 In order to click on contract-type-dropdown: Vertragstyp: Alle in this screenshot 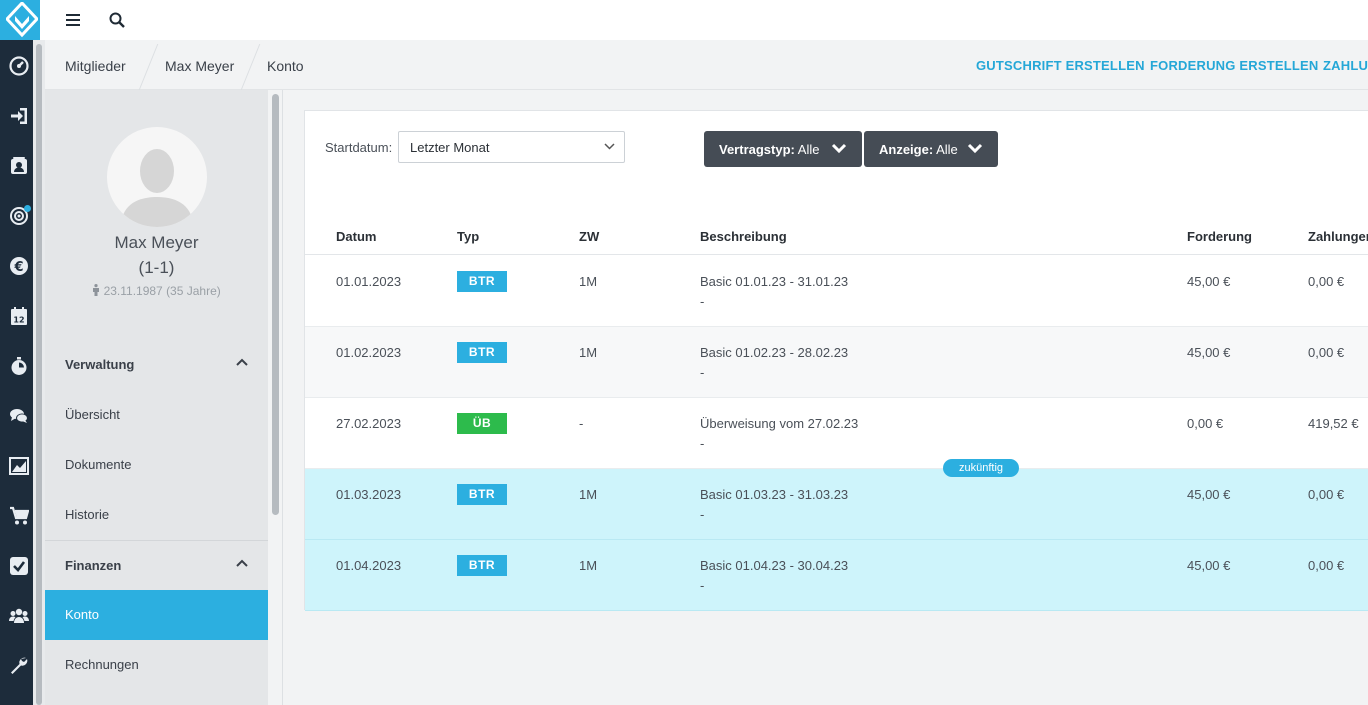, I will do `click(783, 149)`.